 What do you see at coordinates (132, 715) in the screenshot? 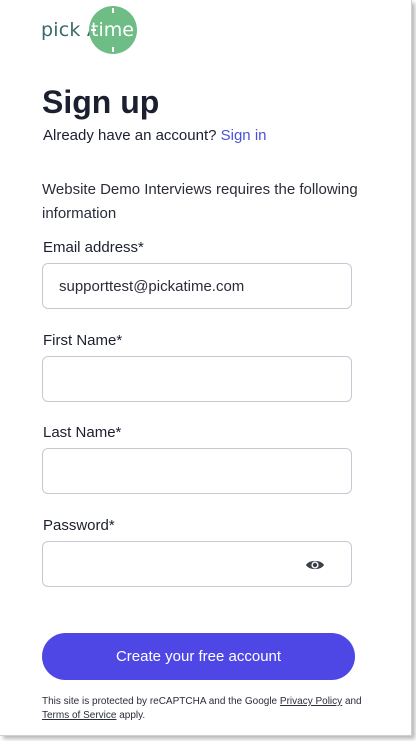
I see `legal-suffix: apply.` at bounding box center [132, 715].